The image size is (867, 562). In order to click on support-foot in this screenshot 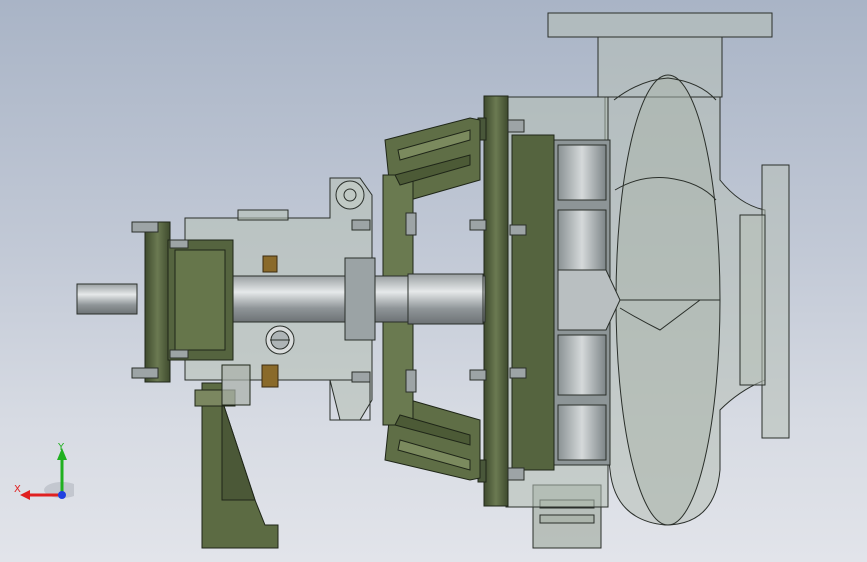, I will do `click(236, 456)`.